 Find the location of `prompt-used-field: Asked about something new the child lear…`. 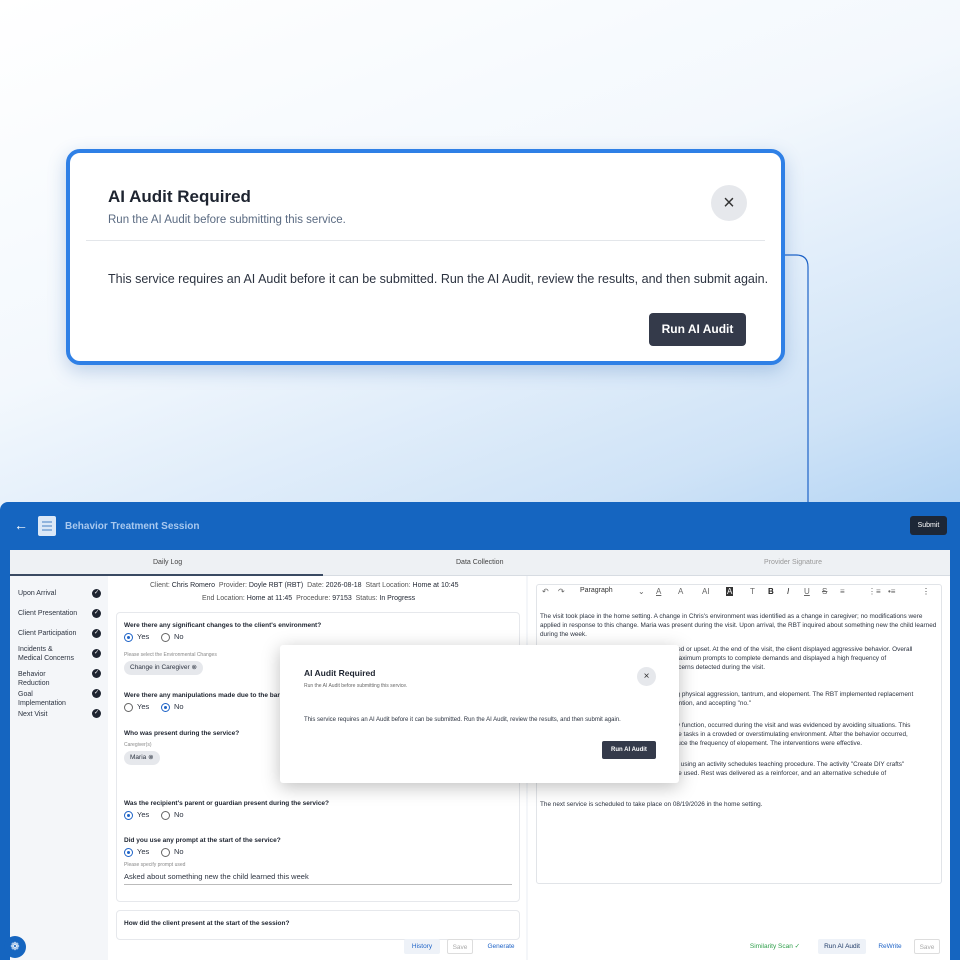

prompt-used-field: Asked about something new the child lear… is located at coordinates (216, 876).